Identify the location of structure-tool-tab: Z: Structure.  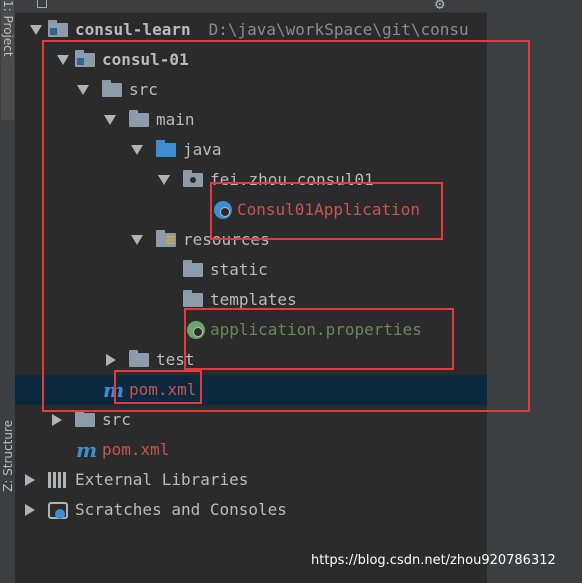
(8, 495).